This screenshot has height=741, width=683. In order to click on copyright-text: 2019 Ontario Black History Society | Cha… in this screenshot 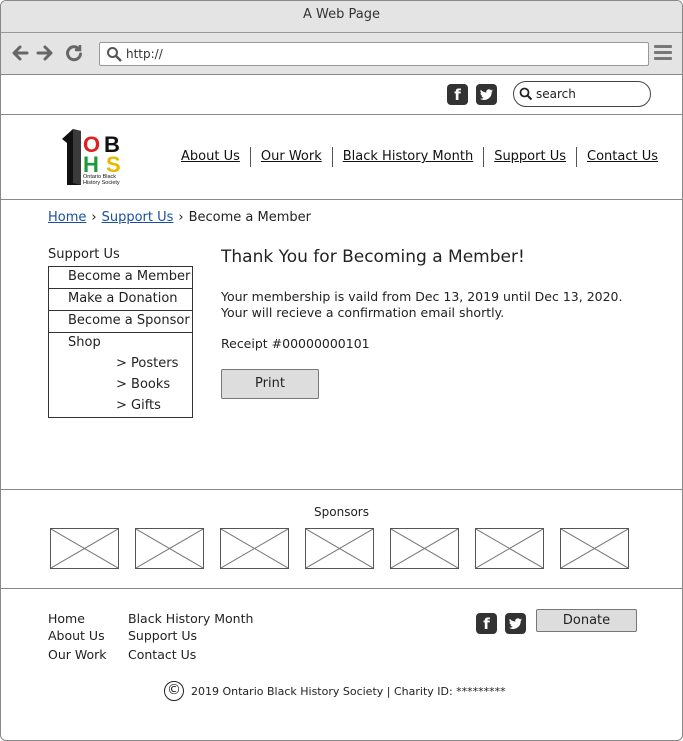, I will do `click(348, 691)`.